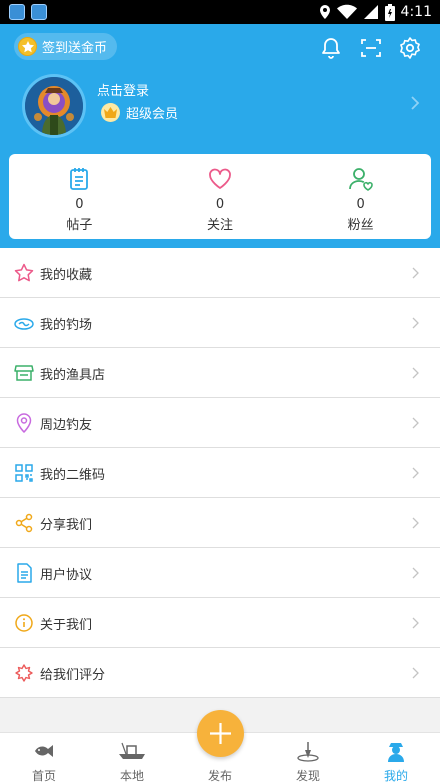  What do you see at coordinates (66, 625) in the screenshot?
I see `menu-item-label: 关于我们` at bounding box center [66, 625].